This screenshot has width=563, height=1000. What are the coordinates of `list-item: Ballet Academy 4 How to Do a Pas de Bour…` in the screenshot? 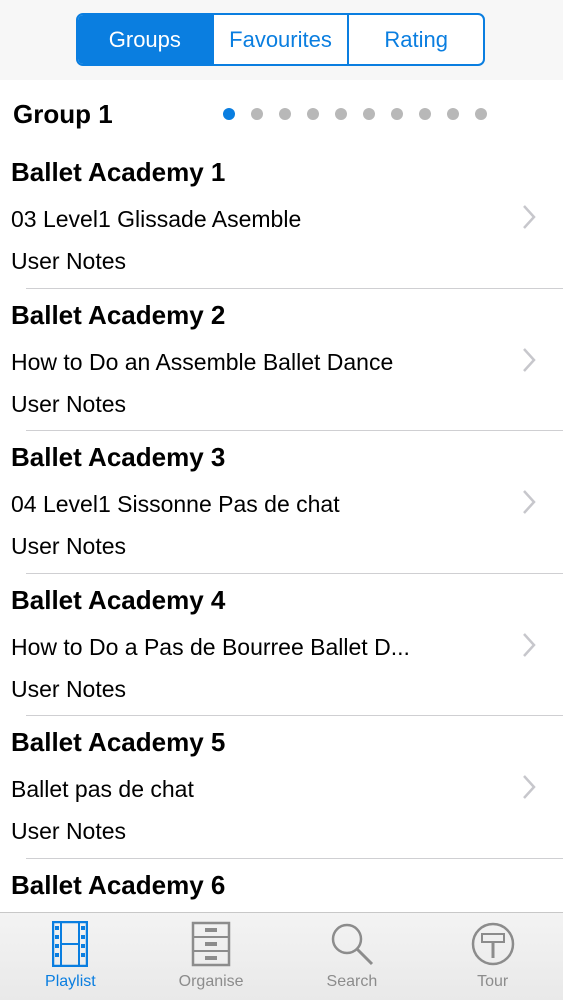 It's located at (281, 645).